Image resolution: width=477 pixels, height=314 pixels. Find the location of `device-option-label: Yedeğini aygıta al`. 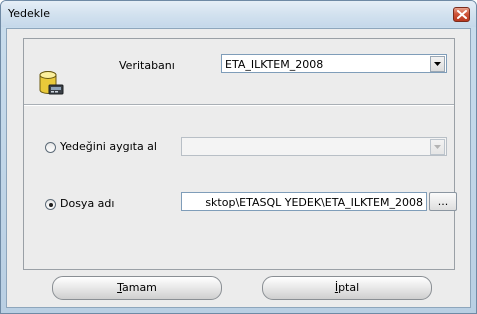

device-option-label: Yedeğini aygıta al is located at coordinates (108, 146).